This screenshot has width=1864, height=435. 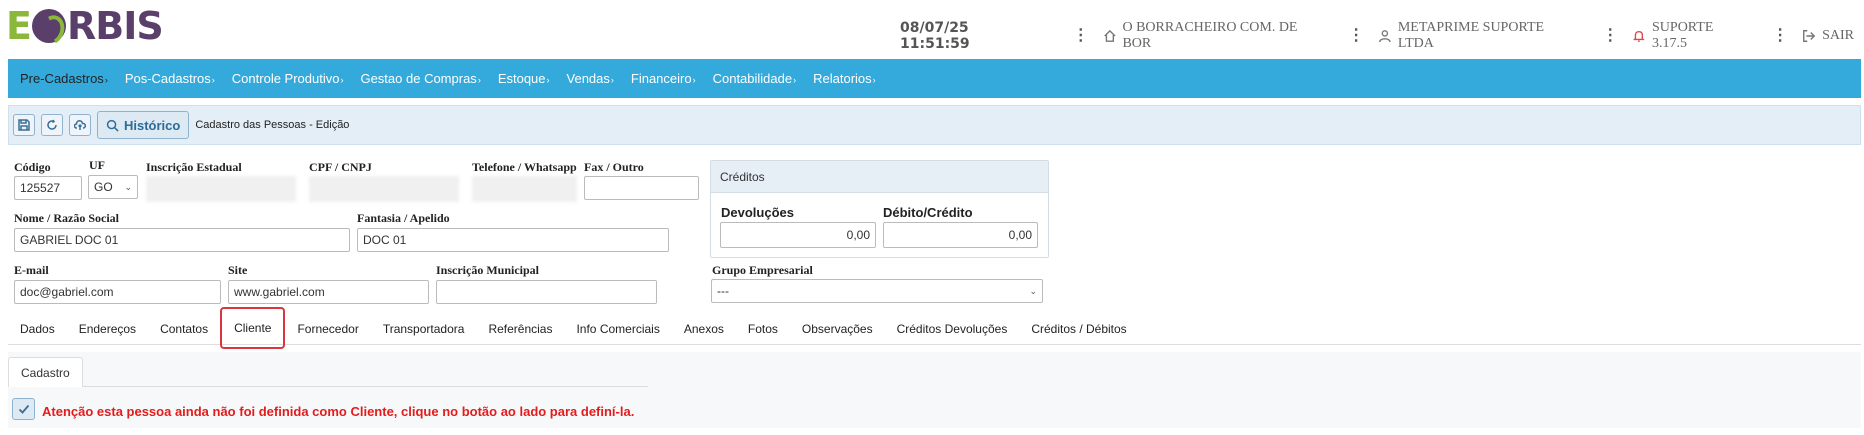 What do you see at coordinates (128, 186) in the screenshot?
I see `chevron-down-icon: ⌄` at bounding box center [128, 186].